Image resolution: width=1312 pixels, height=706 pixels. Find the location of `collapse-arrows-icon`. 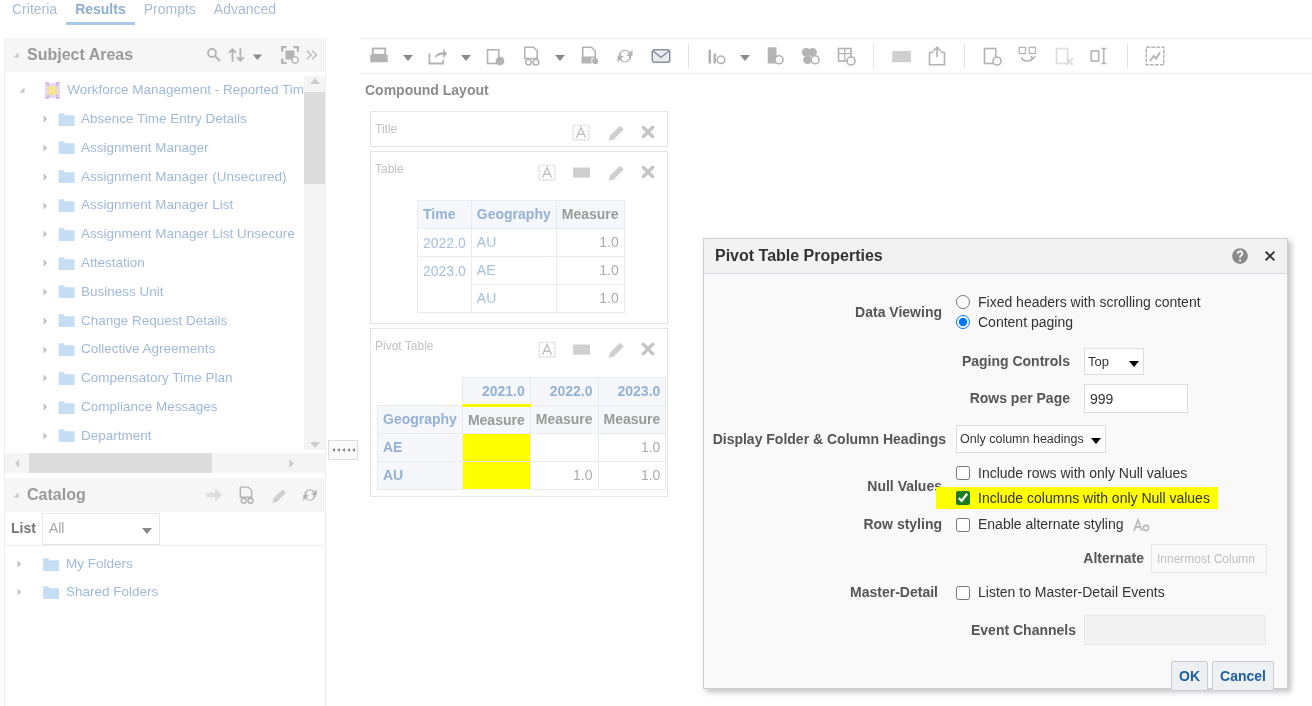

collapse-arrows-icon is located at coordinates (343, 450).